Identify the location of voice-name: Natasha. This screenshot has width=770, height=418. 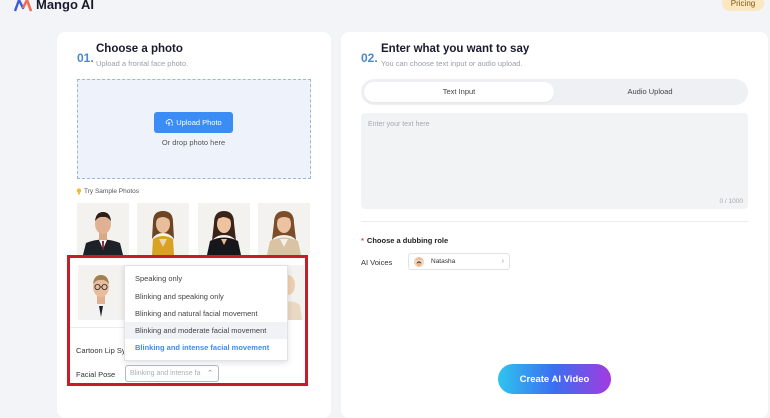
(443, 261).